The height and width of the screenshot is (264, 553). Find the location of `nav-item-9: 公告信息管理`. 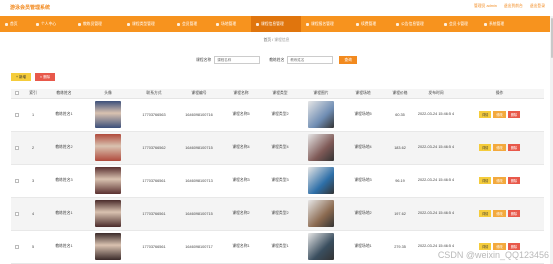

nav-item-9: 公告信息管理 is located at coordinates (415, 24).